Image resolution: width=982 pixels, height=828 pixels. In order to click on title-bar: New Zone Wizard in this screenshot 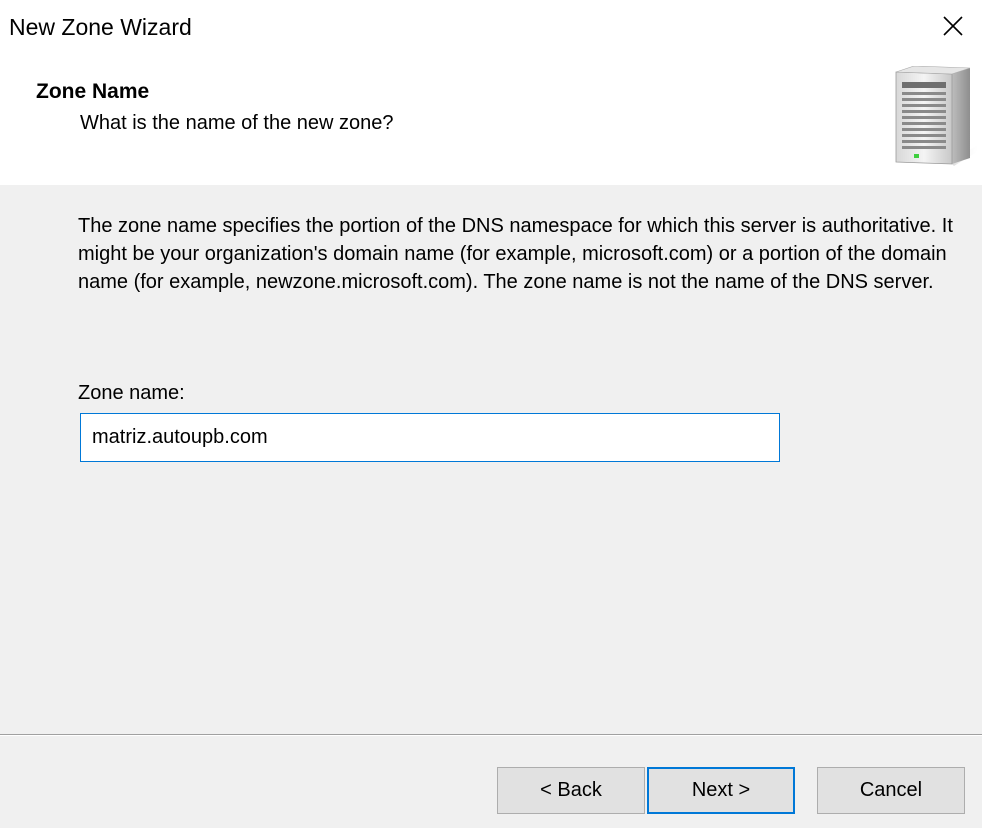, I will do `click(491, 28)`.